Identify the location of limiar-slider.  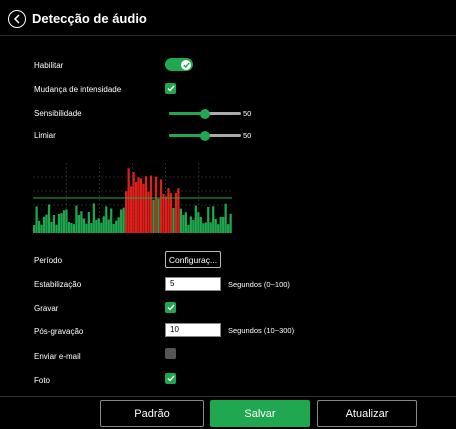
(205, 135).